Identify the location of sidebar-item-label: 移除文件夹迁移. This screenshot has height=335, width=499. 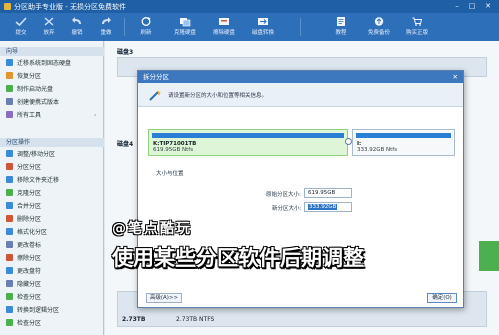
(38, 180).